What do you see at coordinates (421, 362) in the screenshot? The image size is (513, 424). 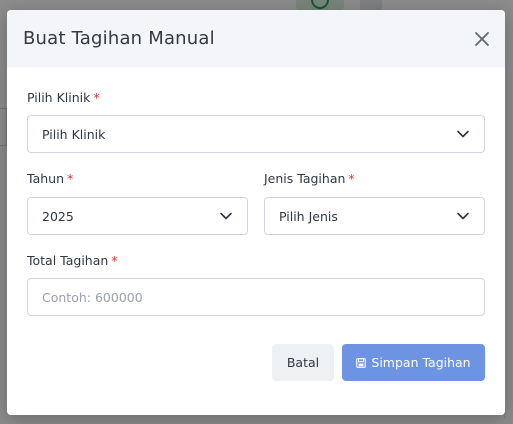 I see `save-button-label: Simpan Tagihan` at bounding box center [421, 362].